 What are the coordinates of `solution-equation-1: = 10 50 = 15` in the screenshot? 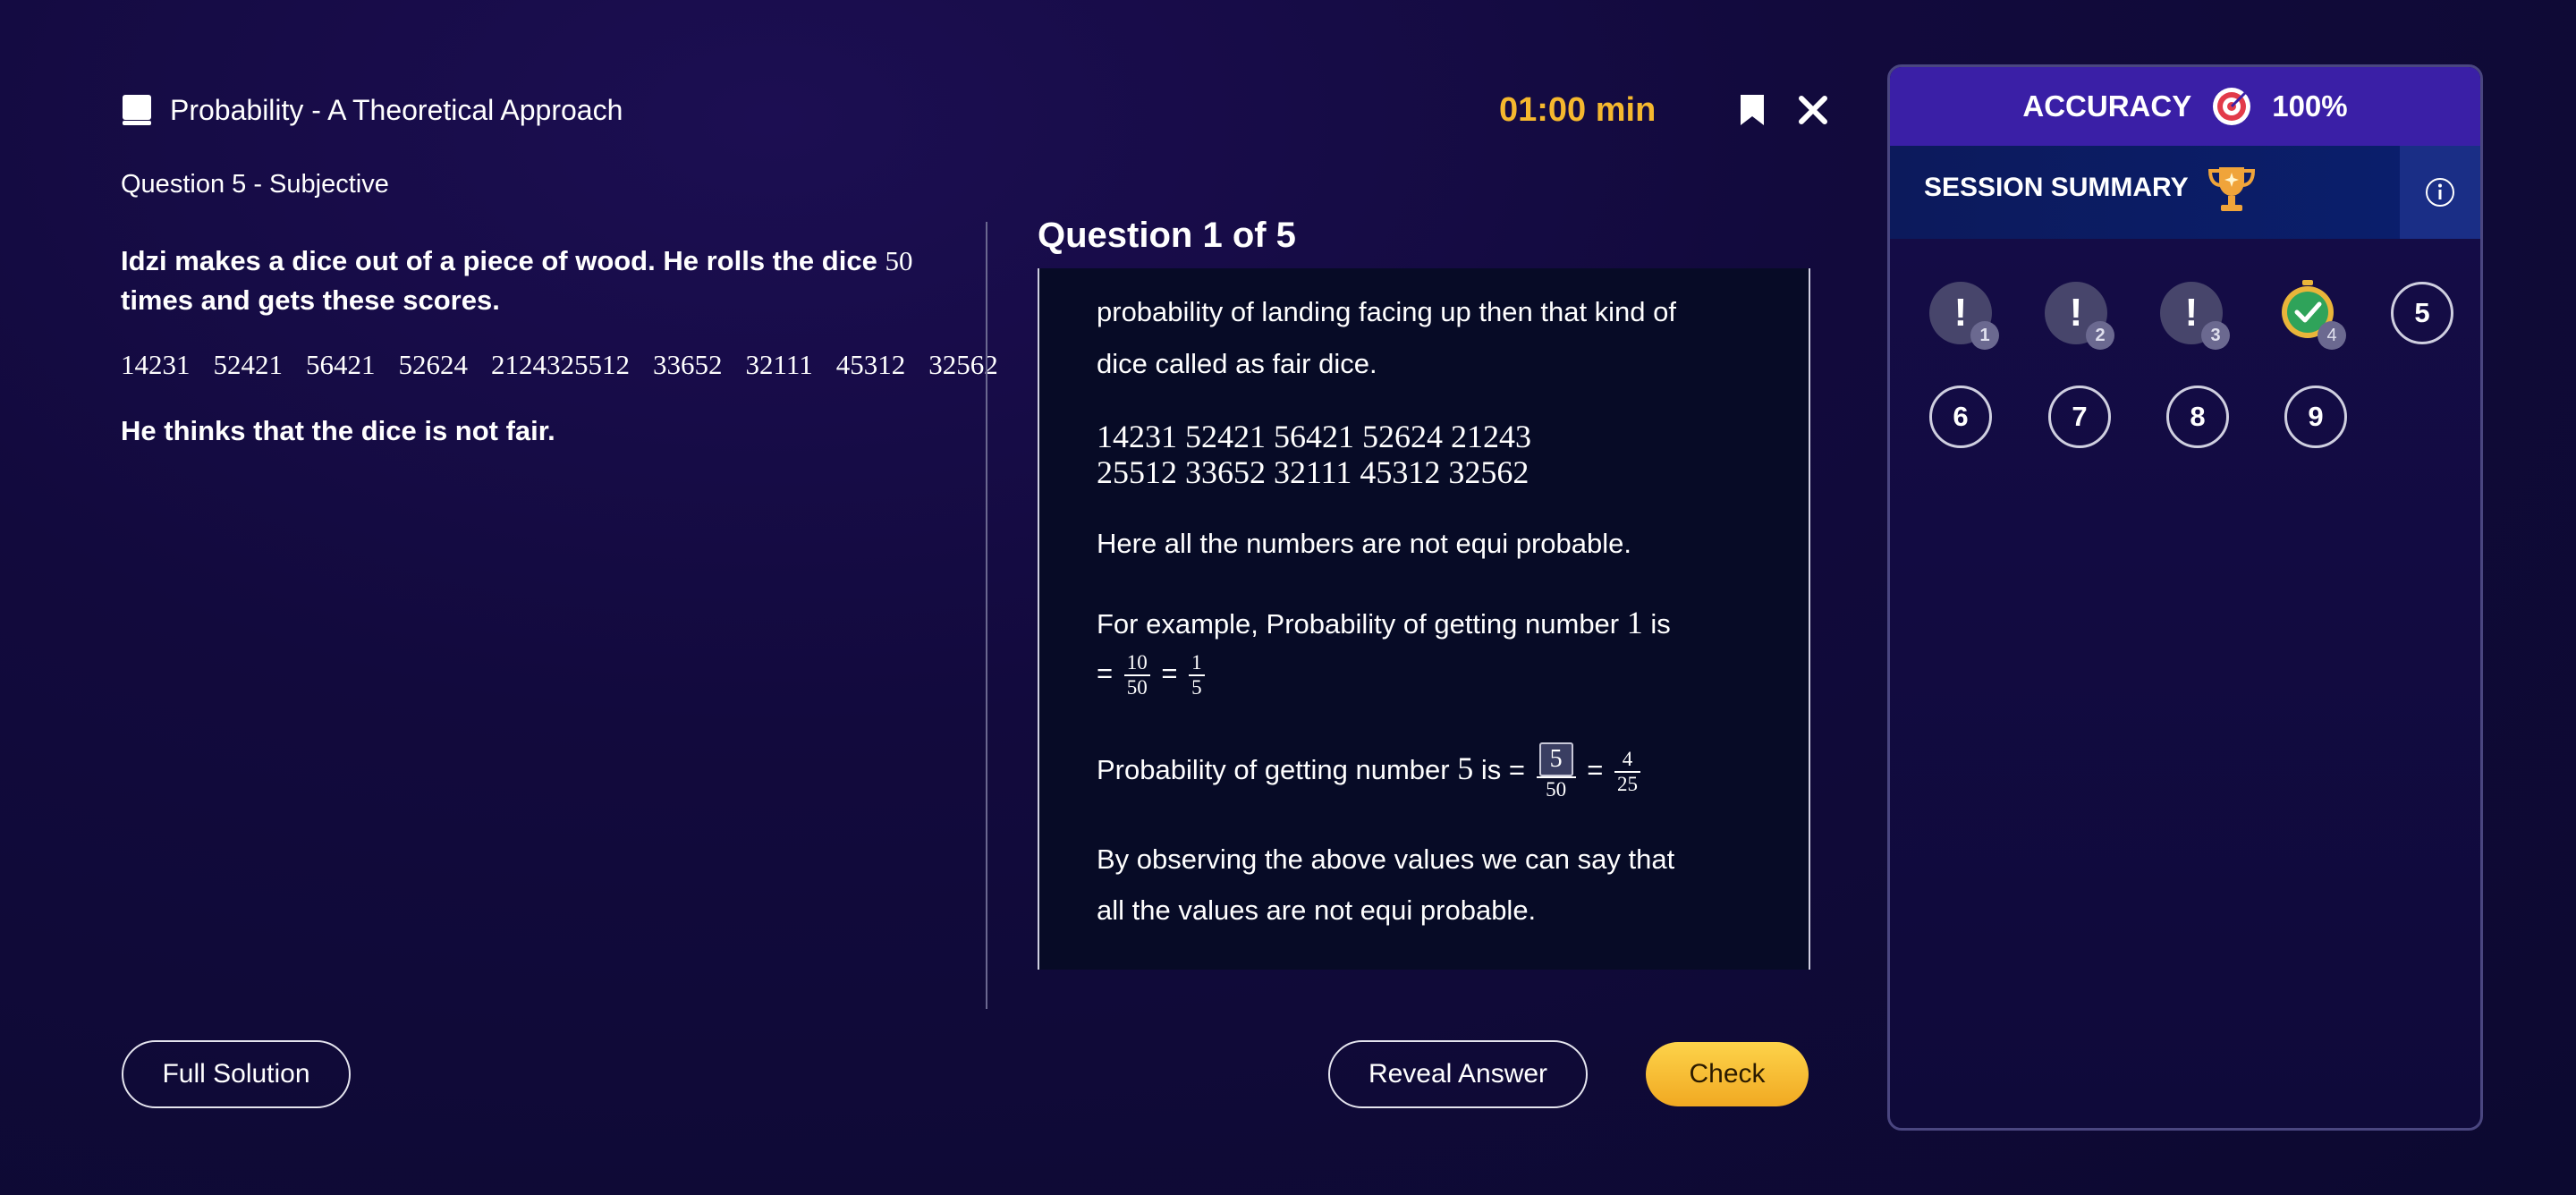 It's located at (1427, 675).